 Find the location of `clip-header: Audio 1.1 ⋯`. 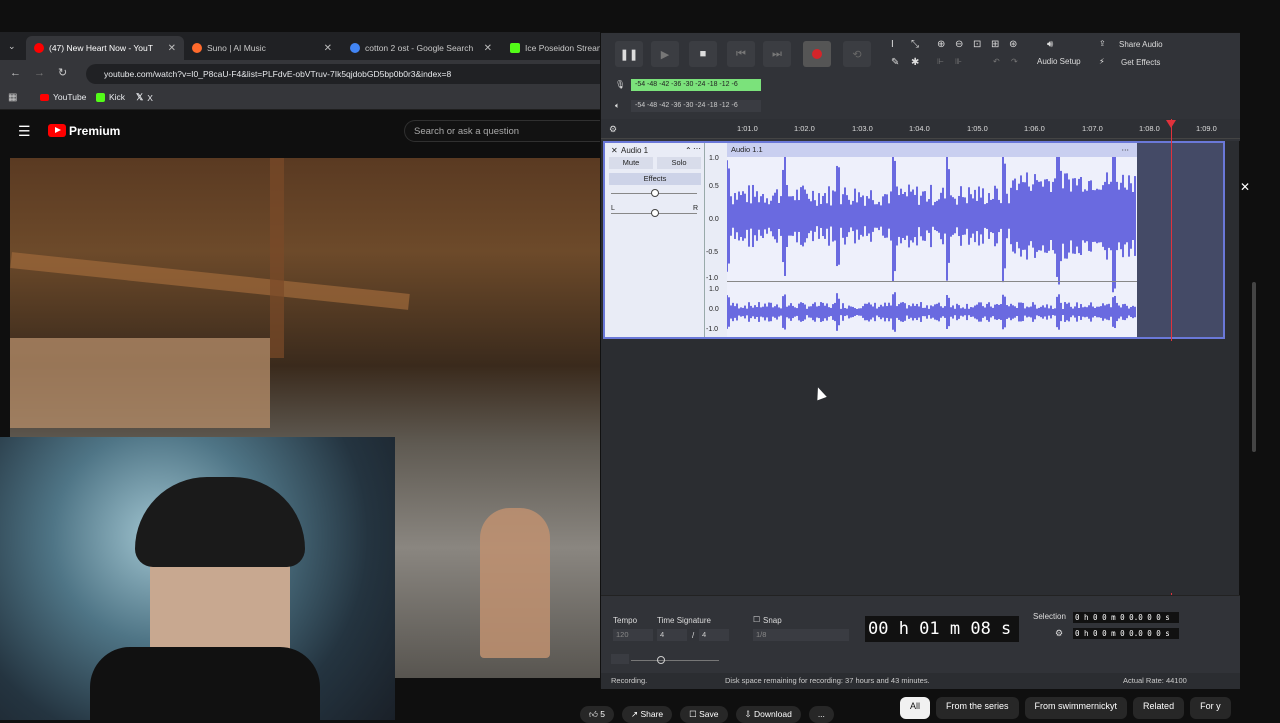

clip-header: Audio 1.1 ⋯ is located at coordinates (932, 150).